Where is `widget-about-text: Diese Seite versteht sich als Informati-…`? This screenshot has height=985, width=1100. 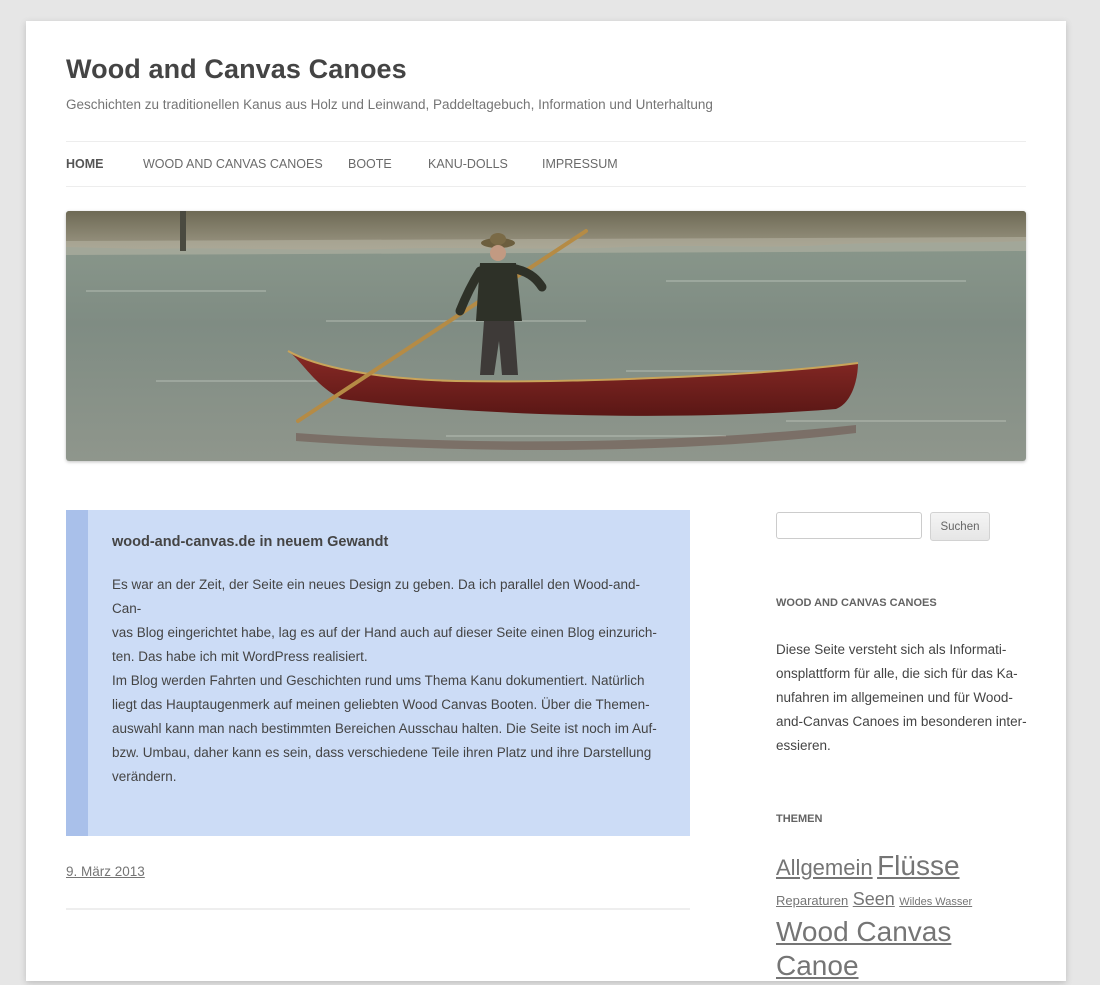 widget-about-text: Diese Seite versteht sich als Informati-… is located at coordinates (902, 698).